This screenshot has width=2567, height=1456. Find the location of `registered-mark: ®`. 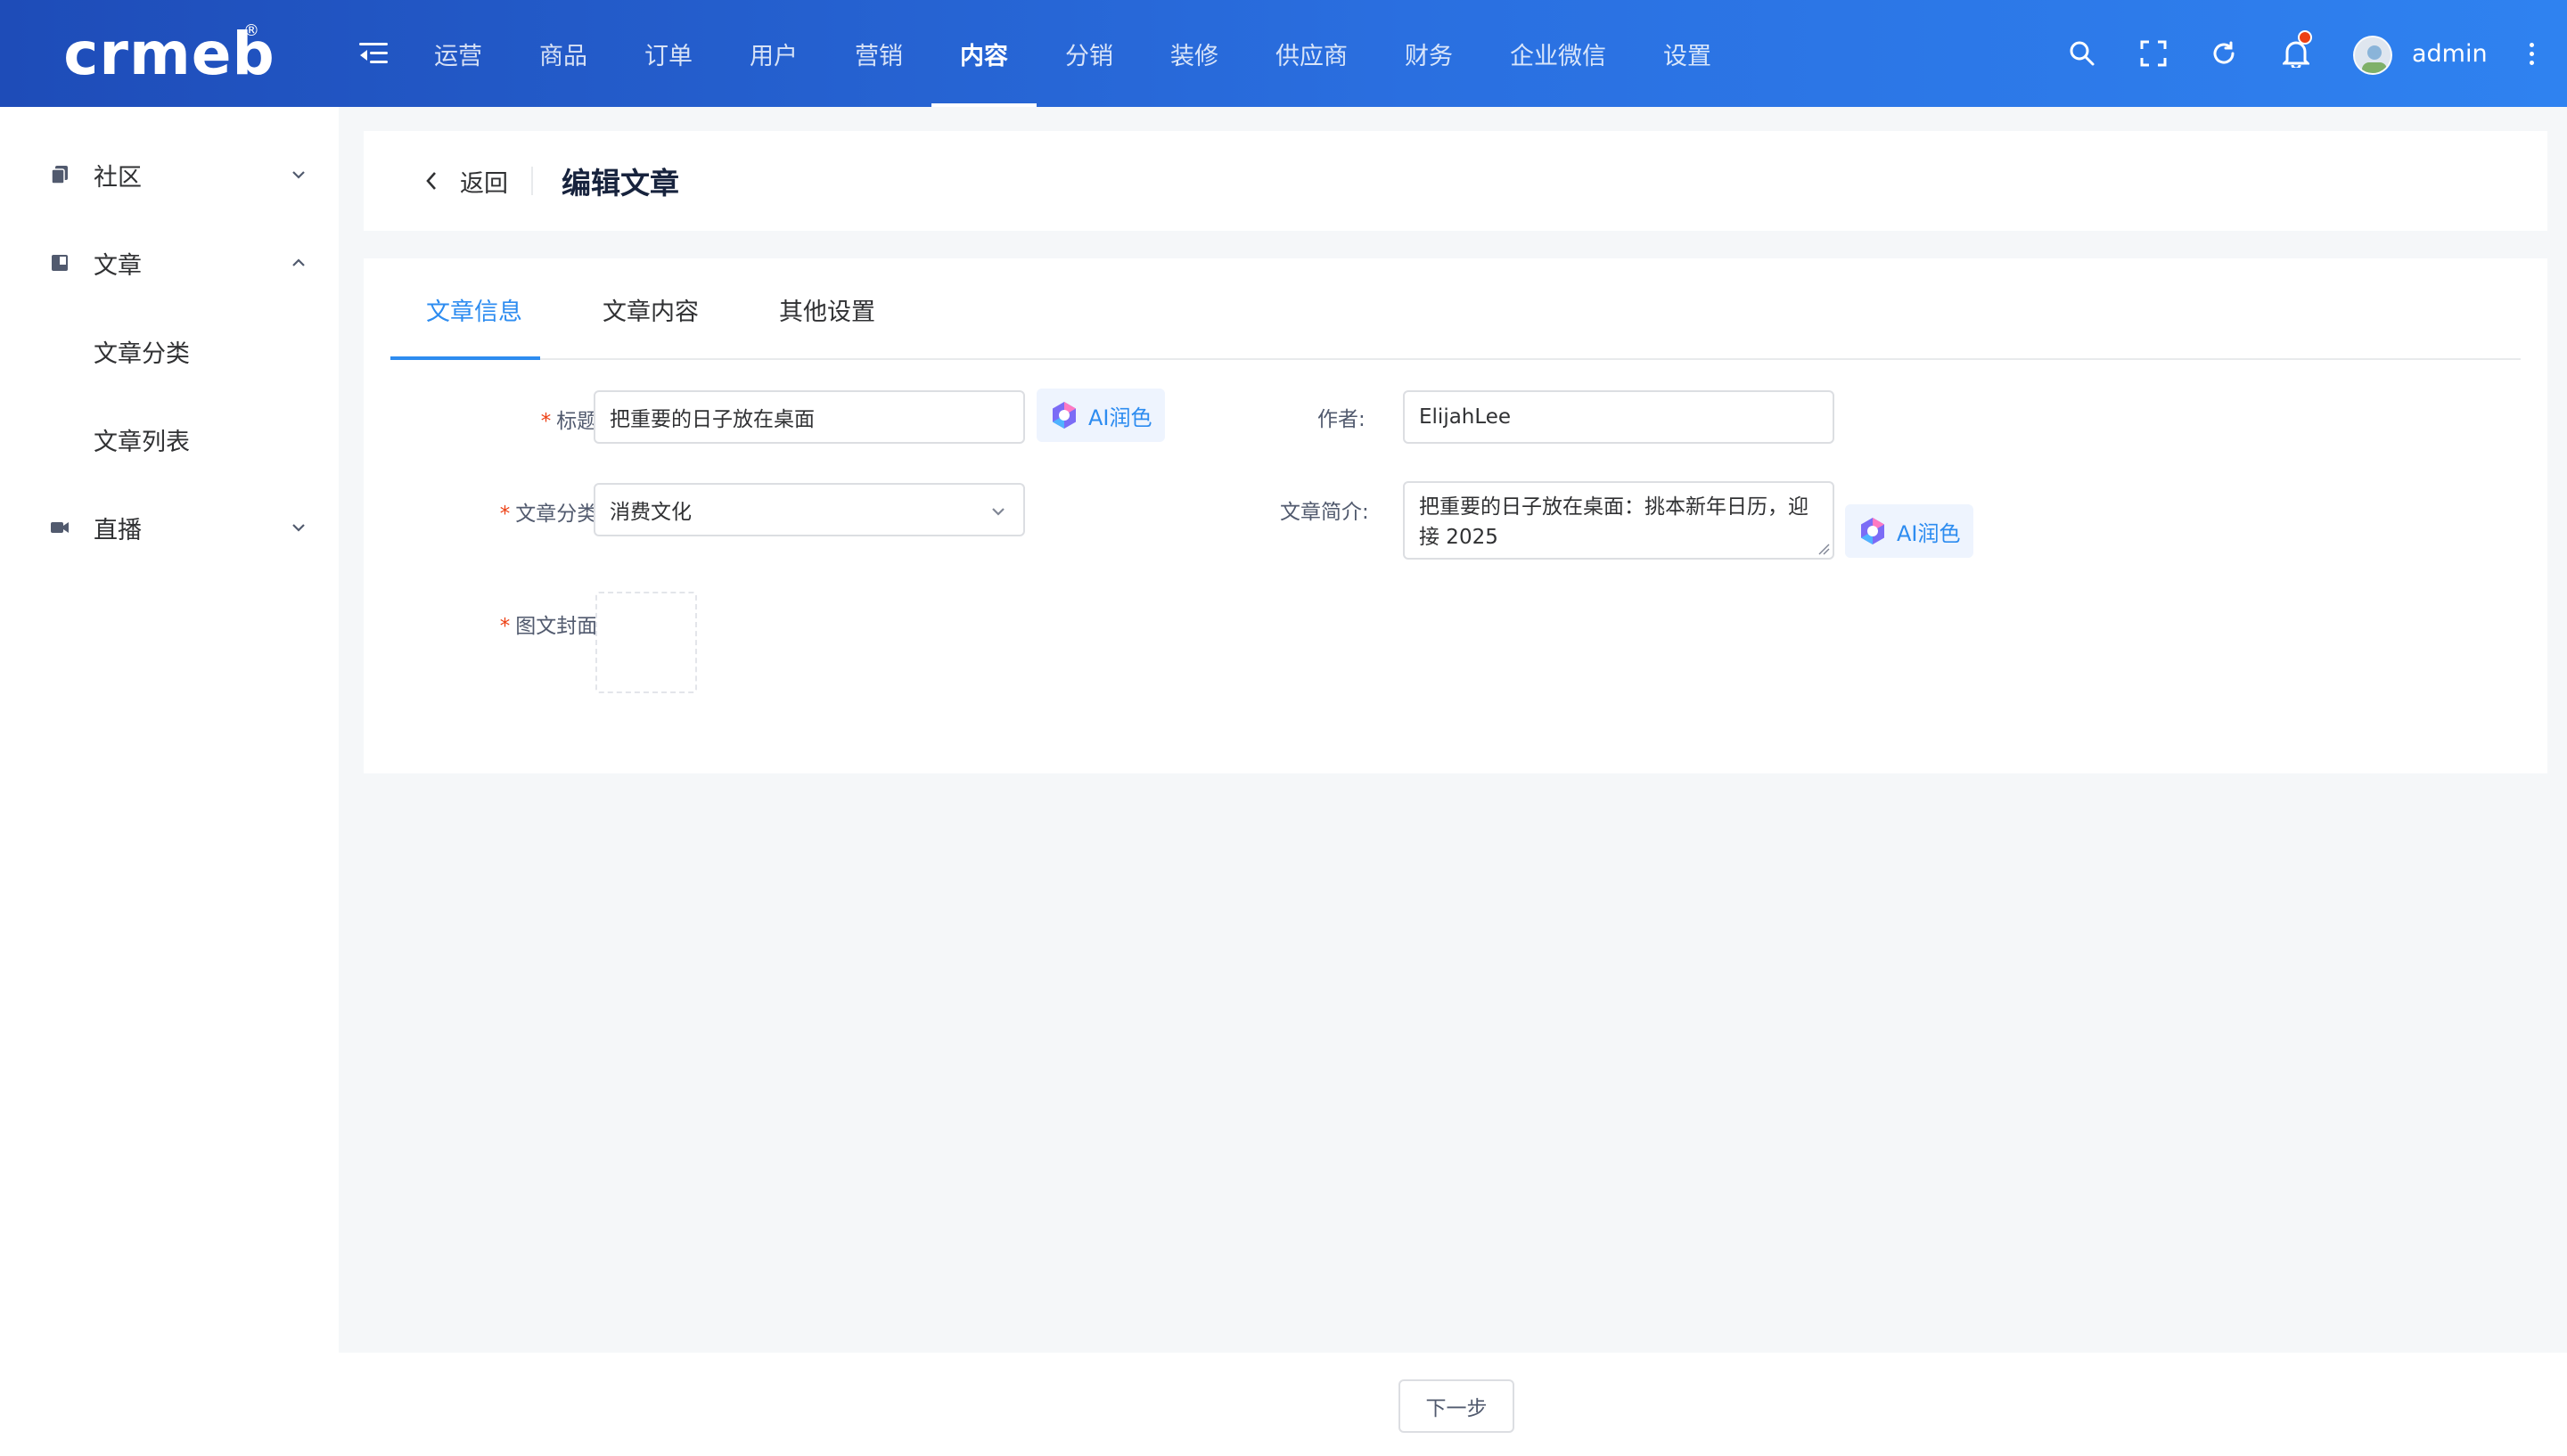

registered-mark: ® is located at coordinates (251, 30).